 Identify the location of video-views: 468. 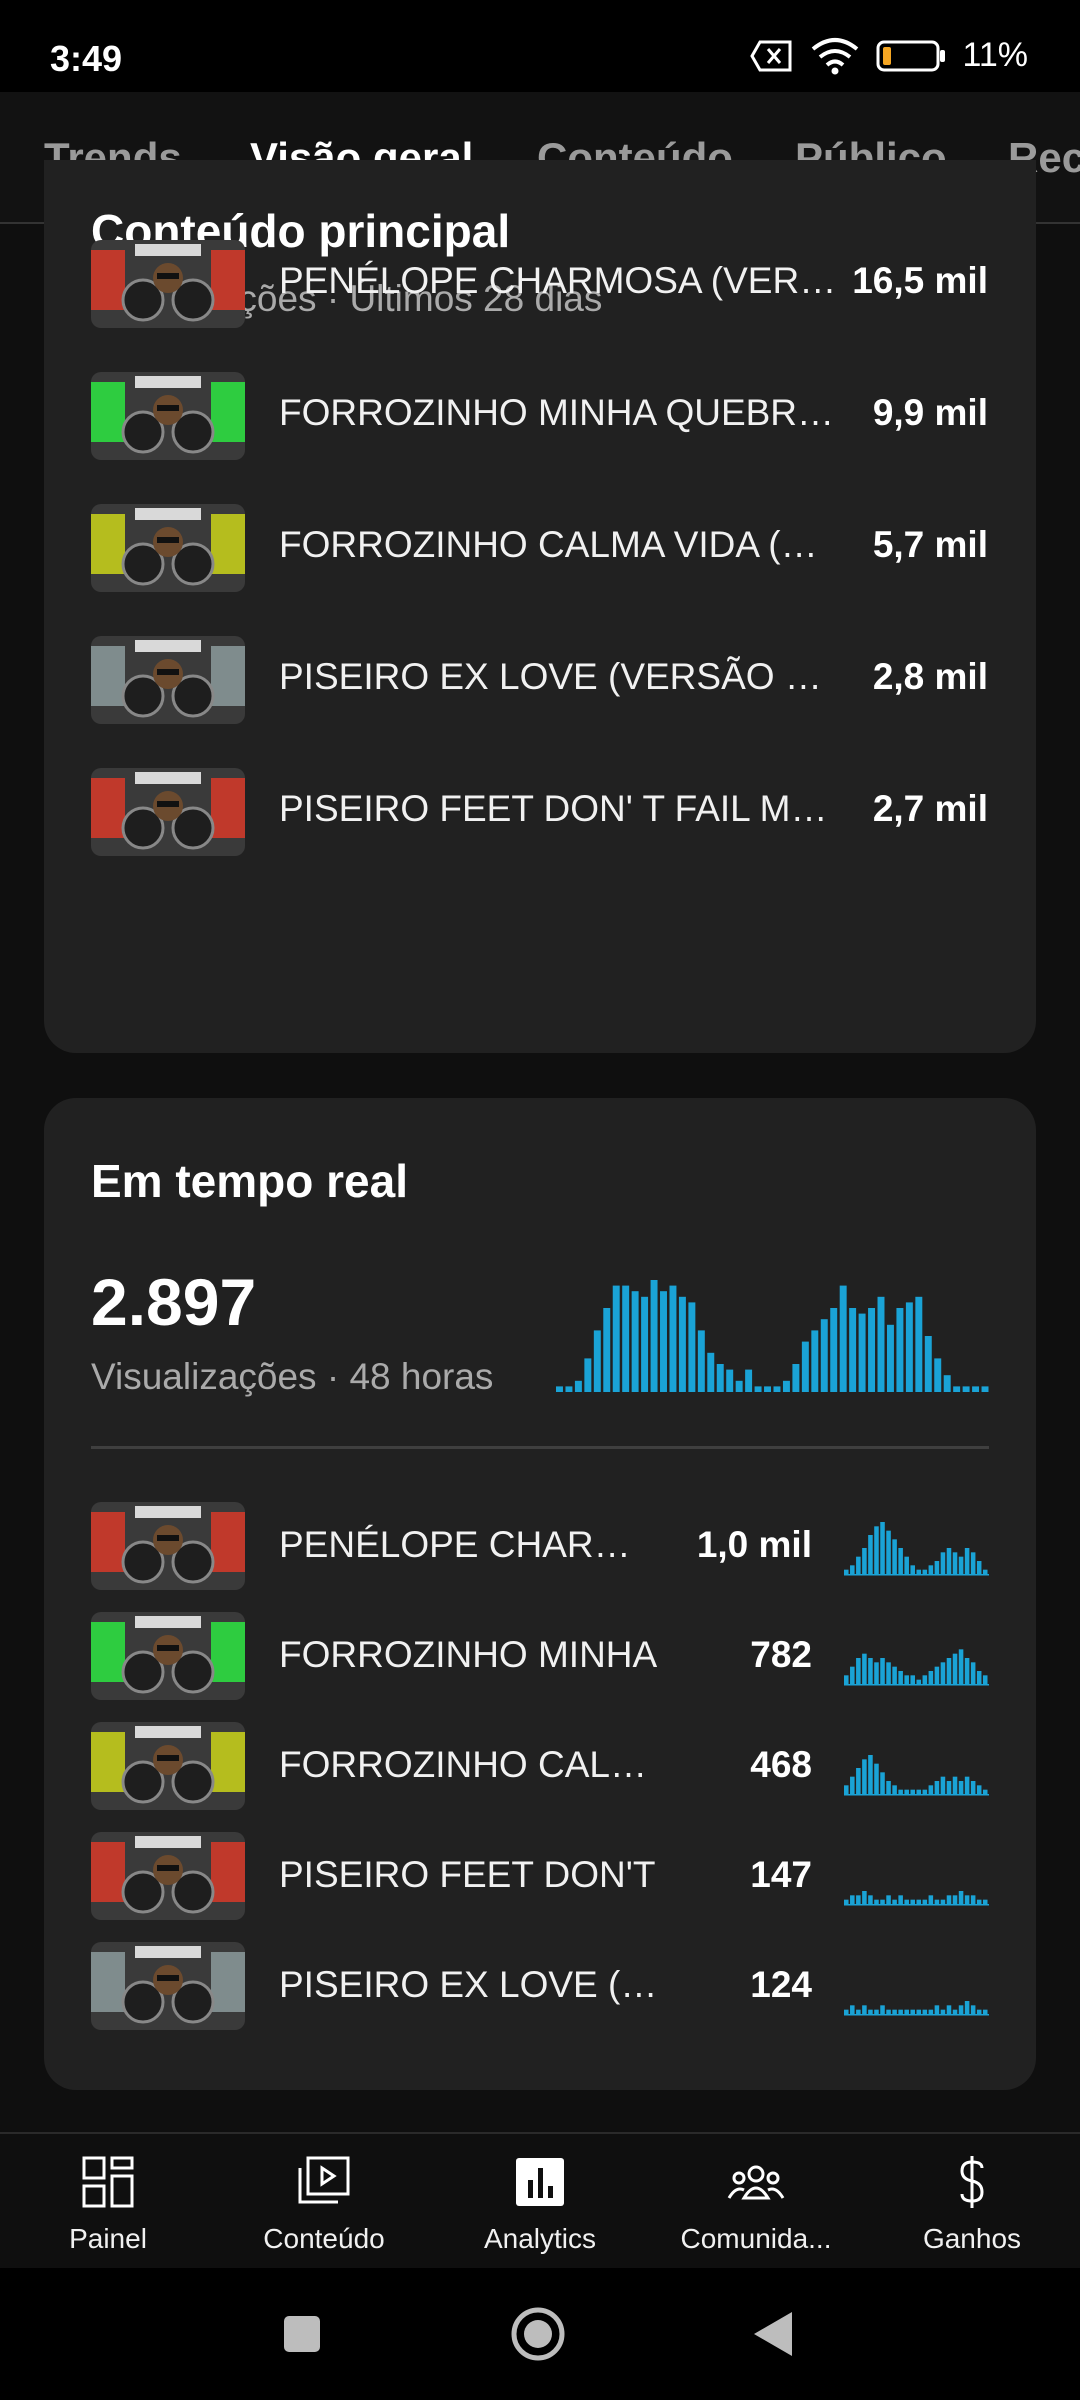
(781, 1764).